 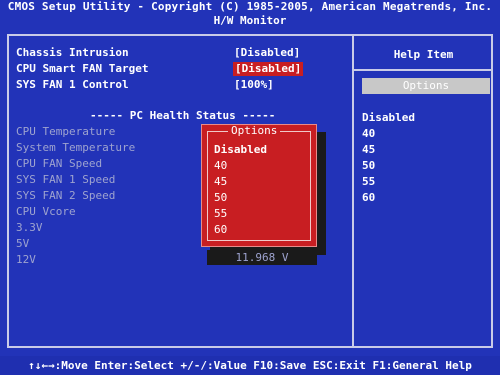 What do you see at coordinates (369, 149) in the screenshot?
I see `help-option-item: 45` at bounding box center [369, 149].